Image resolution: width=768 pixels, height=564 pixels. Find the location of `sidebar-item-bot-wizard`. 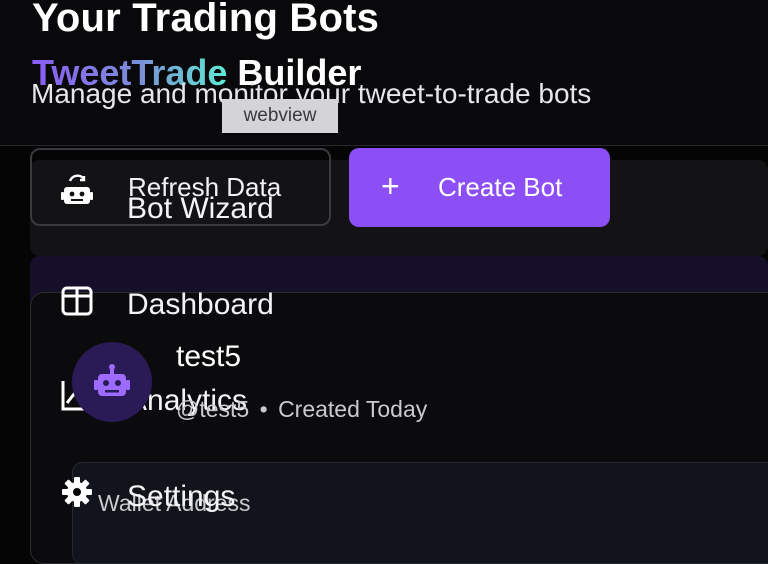

sidebar-item-bot-wizard is located at coordinates (77, 191).